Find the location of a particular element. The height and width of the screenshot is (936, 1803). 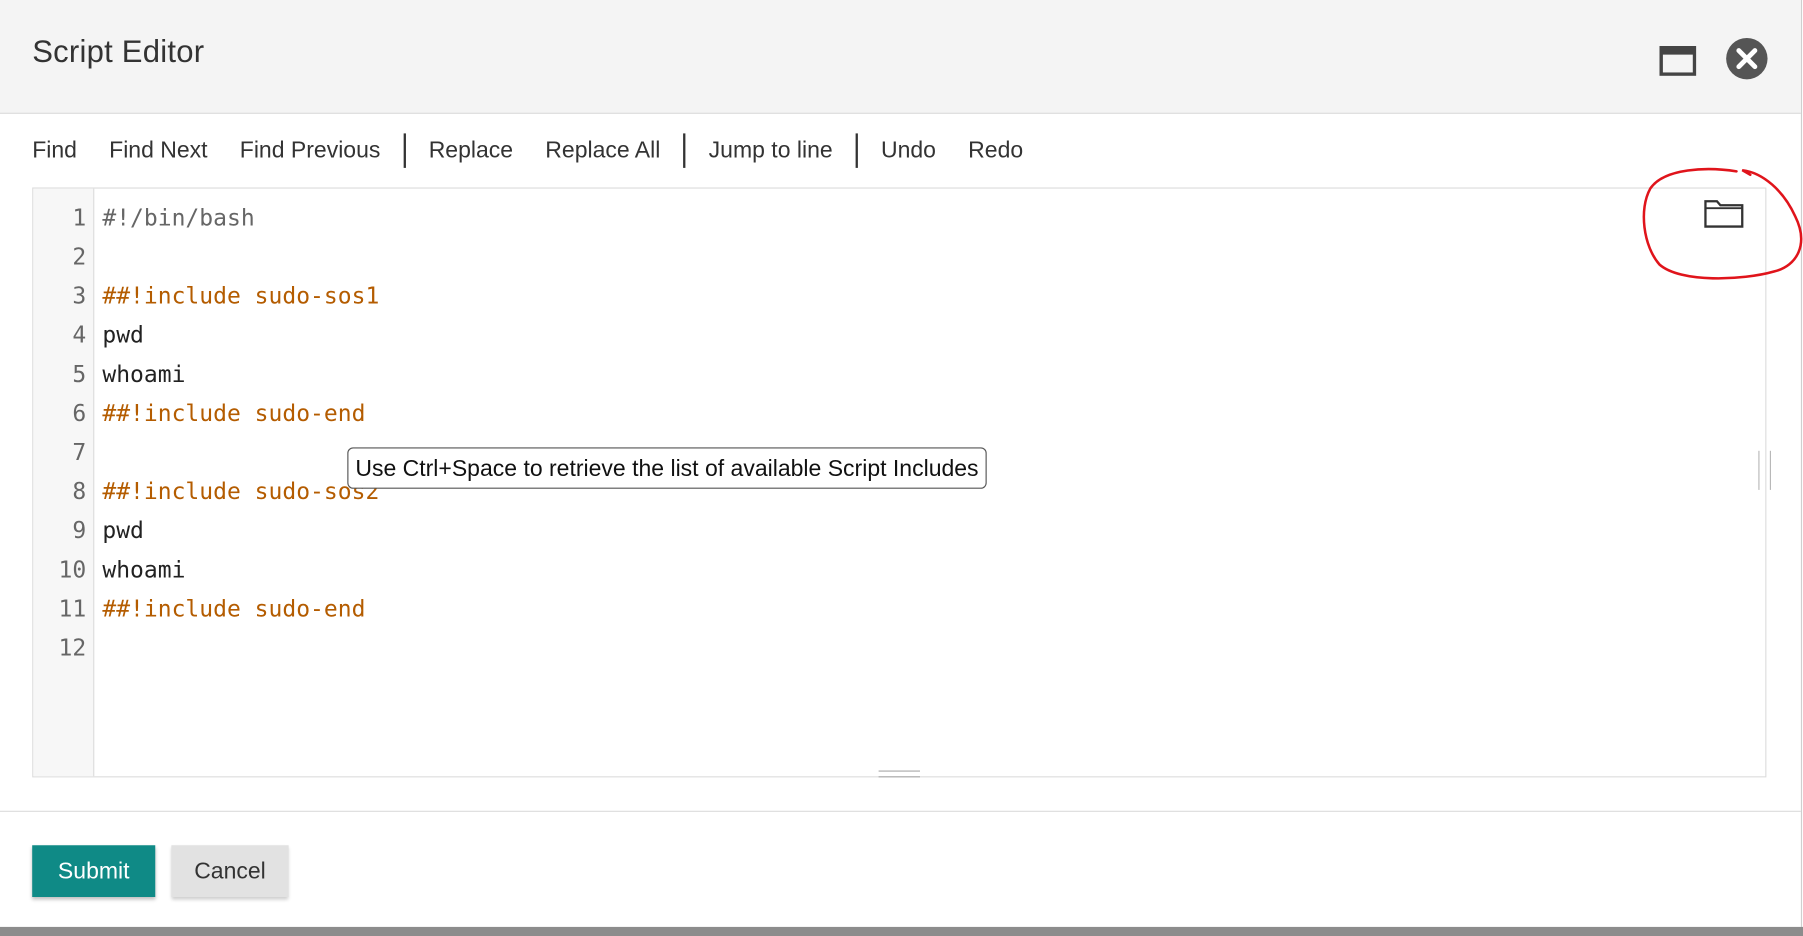

line-number: 7 is located at coordinates (79, 452).